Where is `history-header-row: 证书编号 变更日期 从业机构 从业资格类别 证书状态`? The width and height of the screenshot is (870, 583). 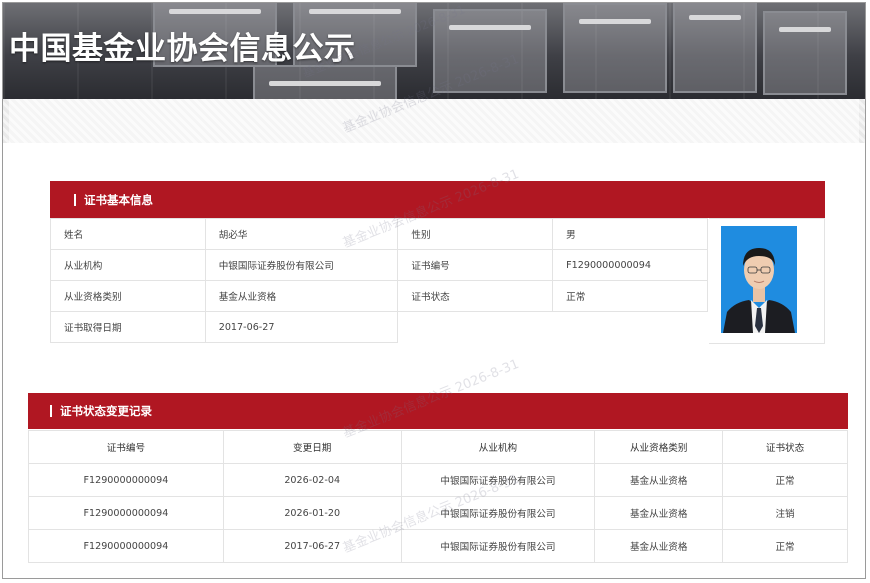 history-header-row: 证书编号 变更日期 从业机构 从业资格类别 证书状态 is located at coordinates (438, 447).